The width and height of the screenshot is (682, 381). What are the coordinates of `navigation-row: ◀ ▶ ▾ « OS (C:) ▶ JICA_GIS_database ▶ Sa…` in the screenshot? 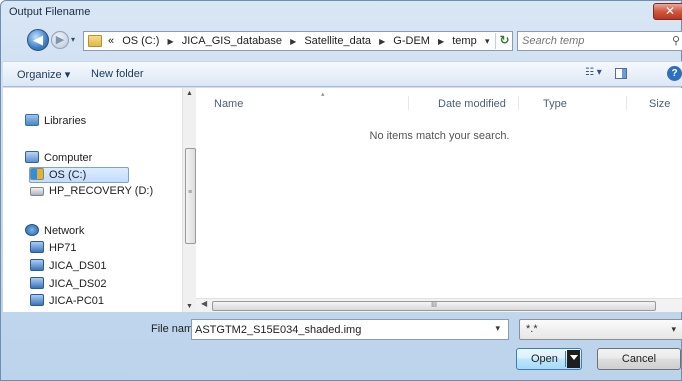 It's located at (341, 40).